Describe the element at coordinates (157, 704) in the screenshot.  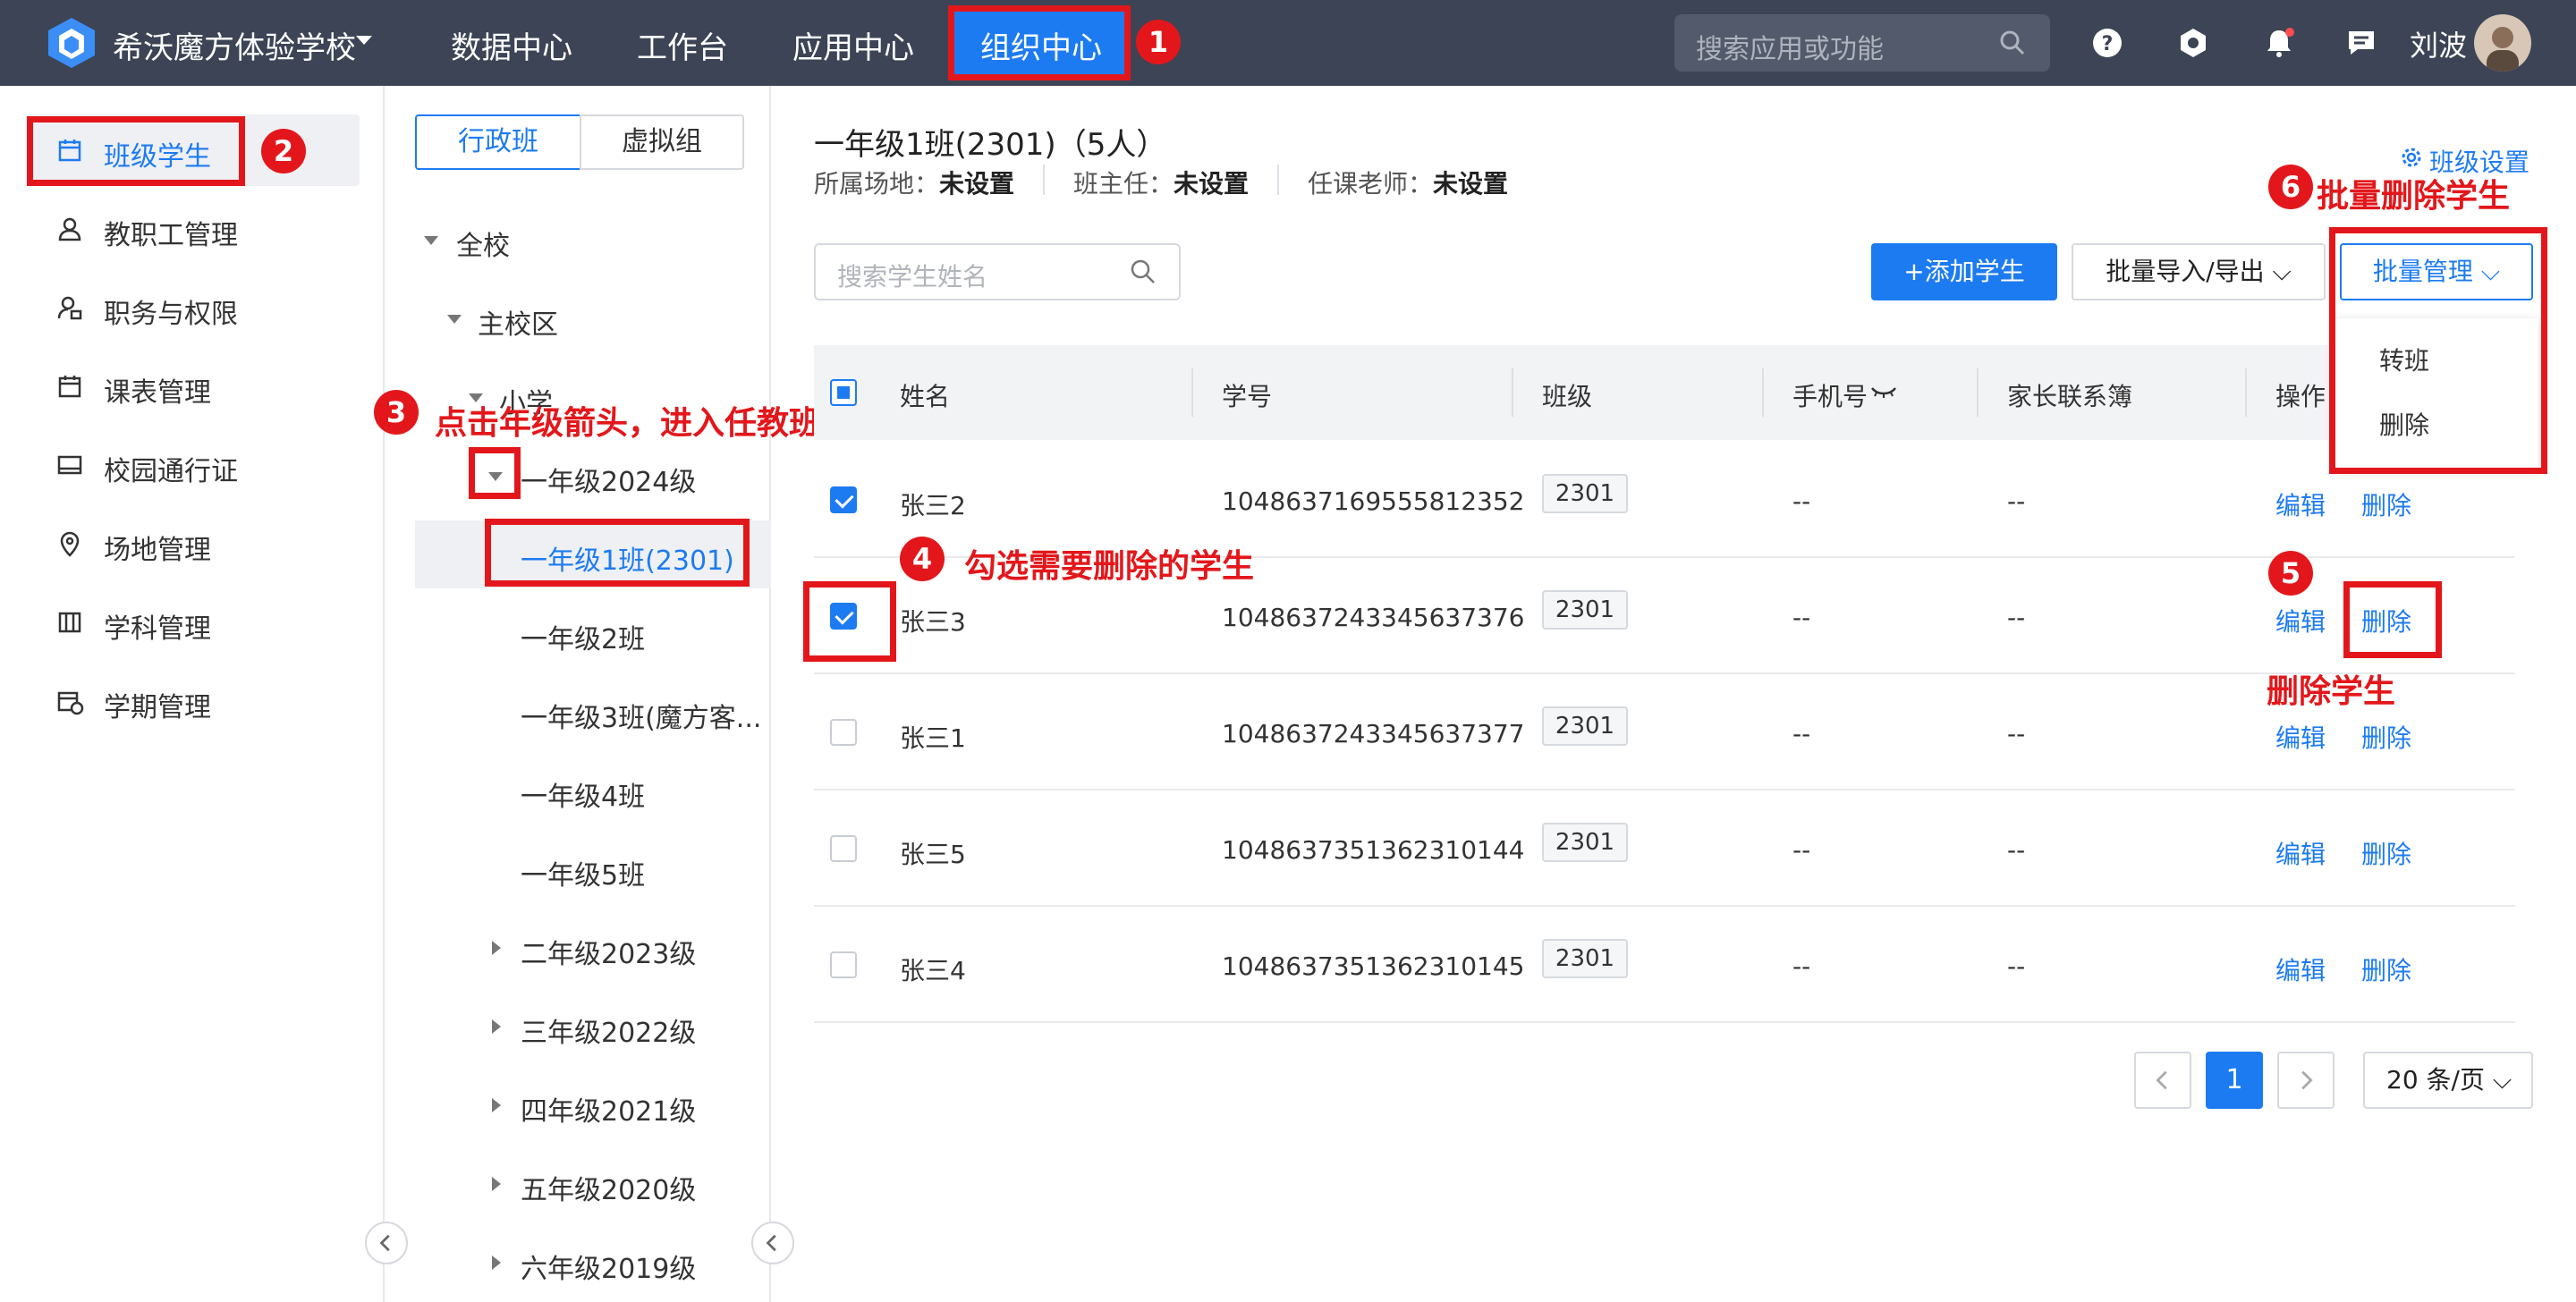
I see `sidebar-item-terms: 学期管理` at that location.